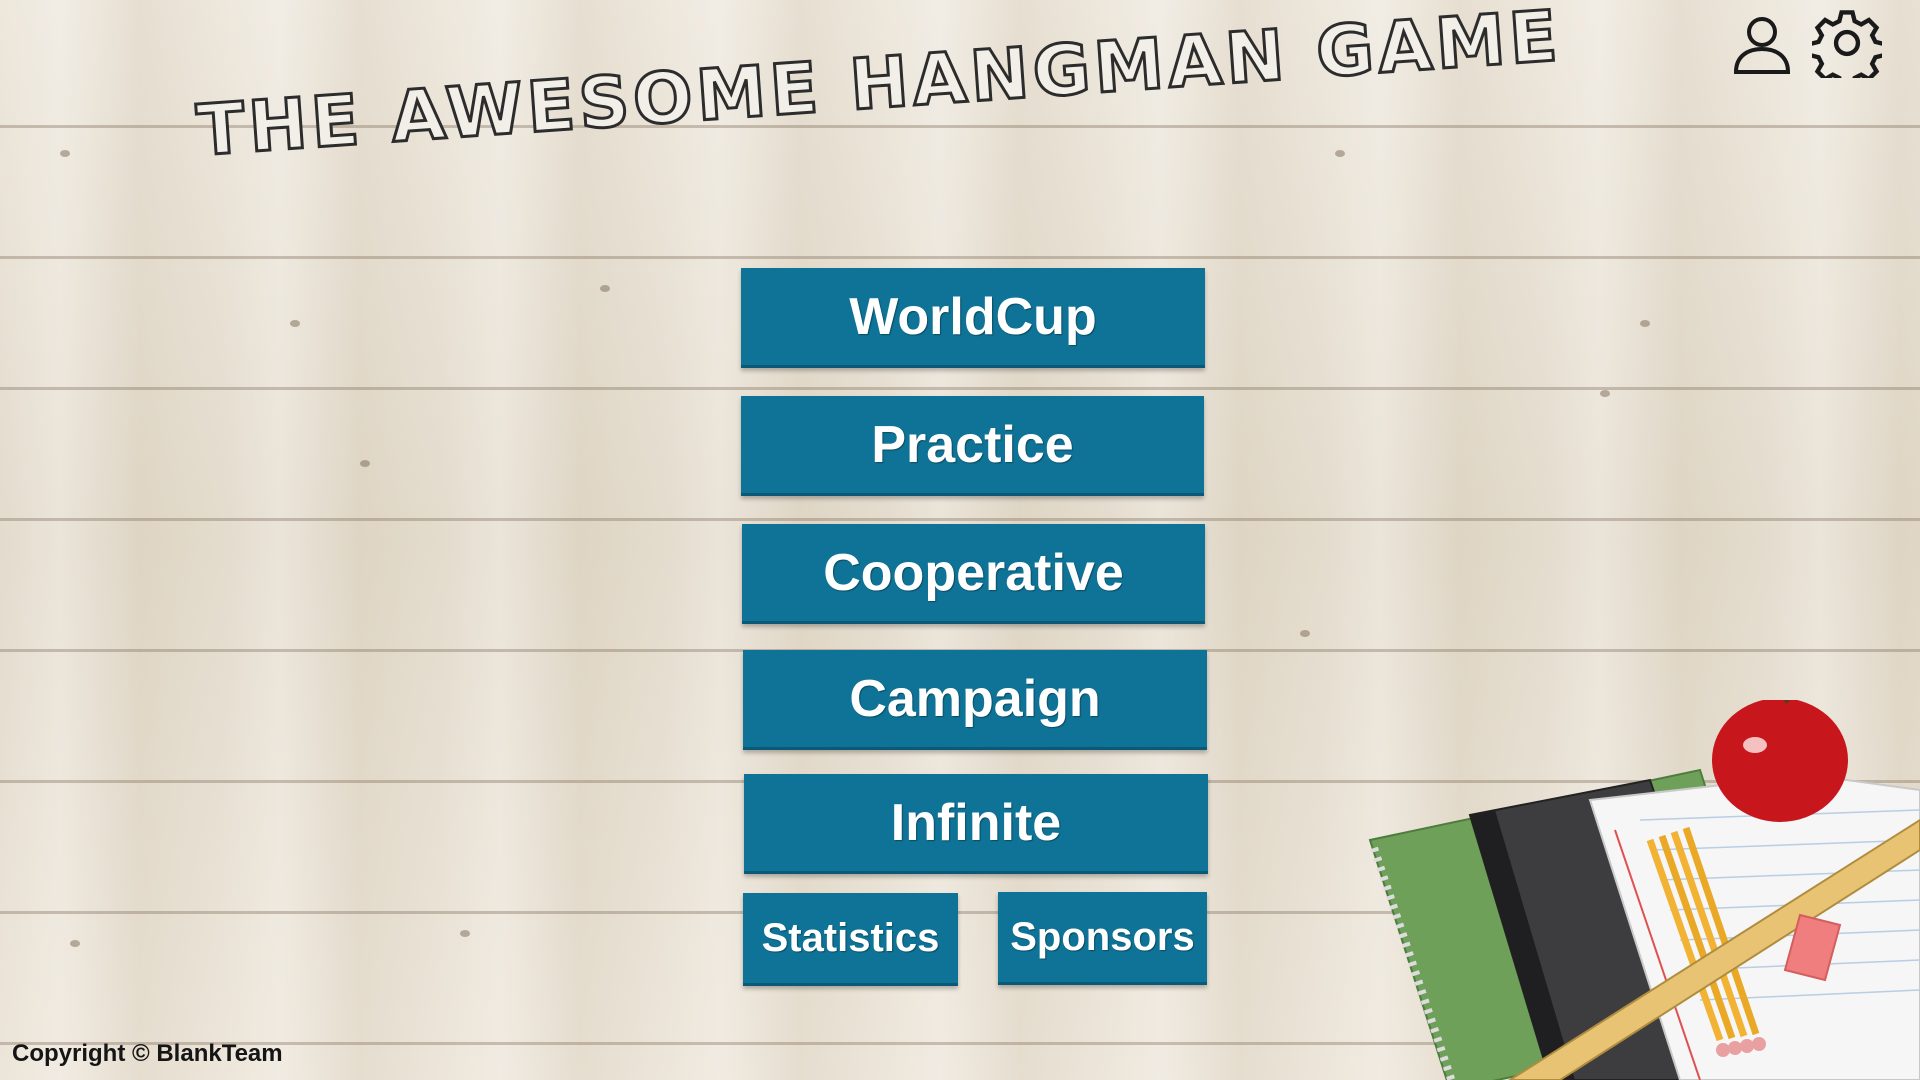 Image resolution: width=1920 pixels, height=1080 pixels. What do you see at coordinates (147, 1053) in the screenshot?
I see `copyright-text: Copyright © BlankTeam` at bounding box center [147, 1053].